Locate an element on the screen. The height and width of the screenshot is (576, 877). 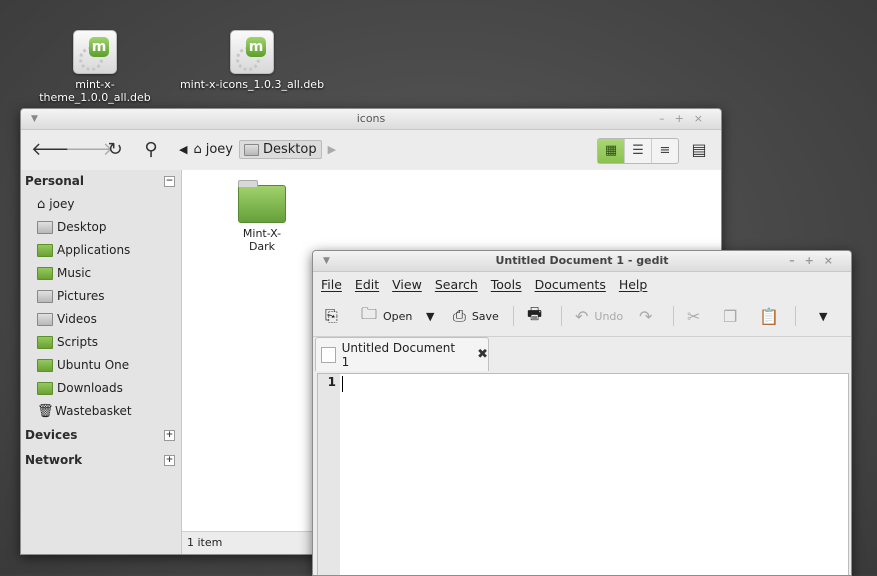
file-manager-titlebar: ▼ icons –+× is located at coordinates (371, 119).